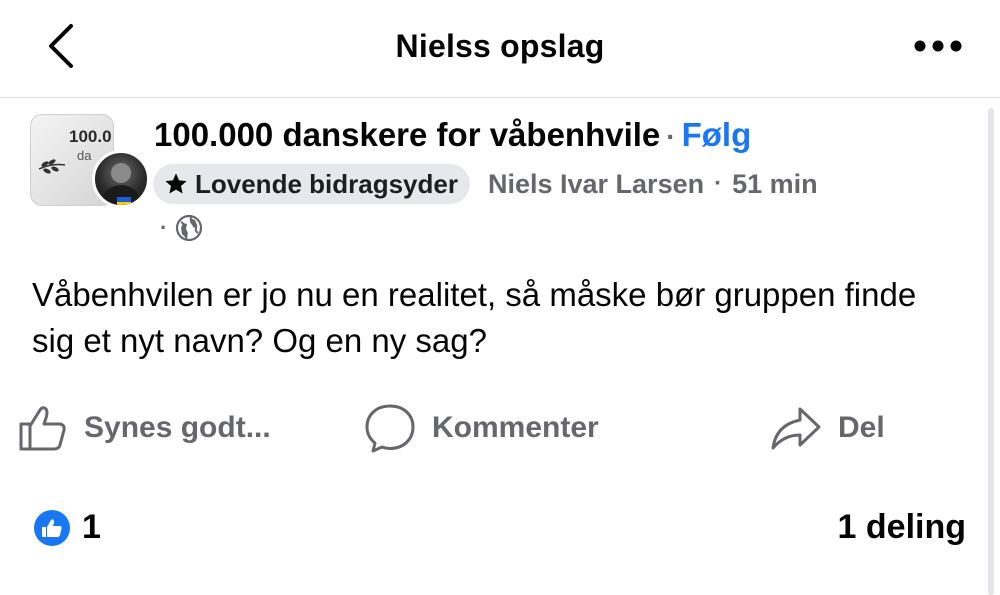  What do you see at coordinates (90, 136) in the screenshot?
I see `group-avatar-text: 100.0` at bounding box center [90, 136].